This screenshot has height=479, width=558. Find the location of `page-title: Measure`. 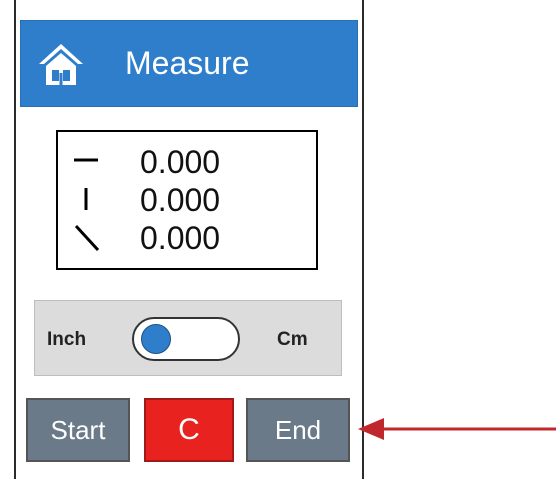

page-title: Measure is located at coordinates (187, 63).